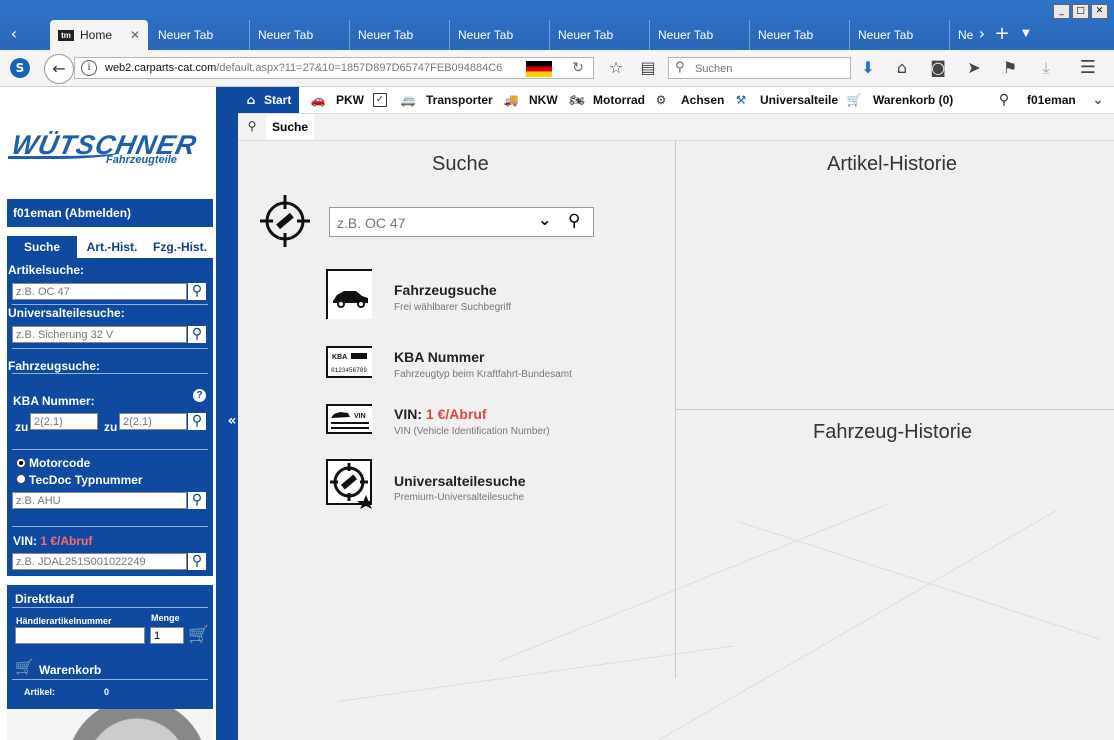  What do you see at coordinates (349, 294) in the screenshot?
I see `car-search-icon` at bounding box center [349, 294].